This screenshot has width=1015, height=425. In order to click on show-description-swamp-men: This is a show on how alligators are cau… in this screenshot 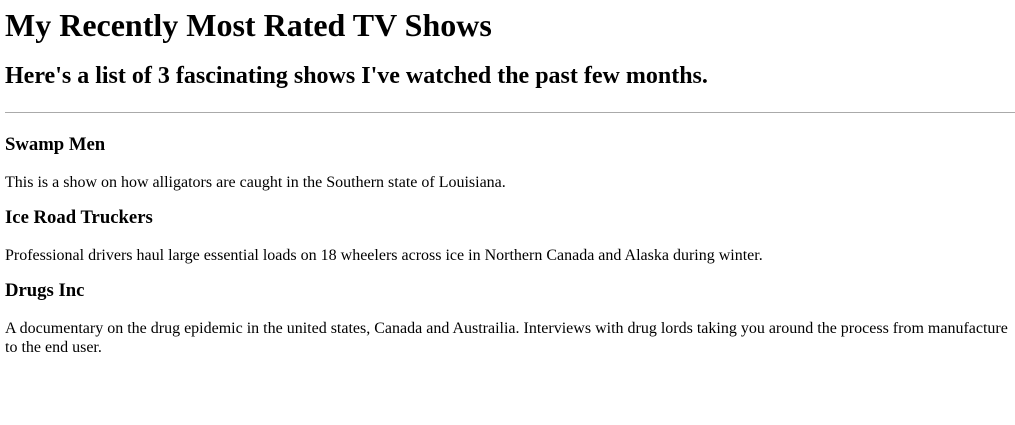, I will do `click(255, 182)`.